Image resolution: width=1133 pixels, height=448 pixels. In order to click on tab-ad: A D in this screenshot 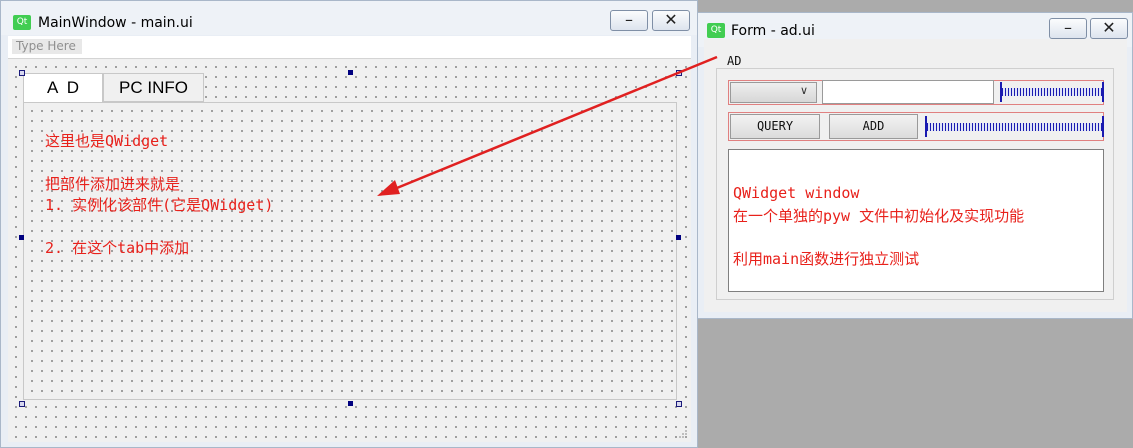, I will do `click(63, 88)`.